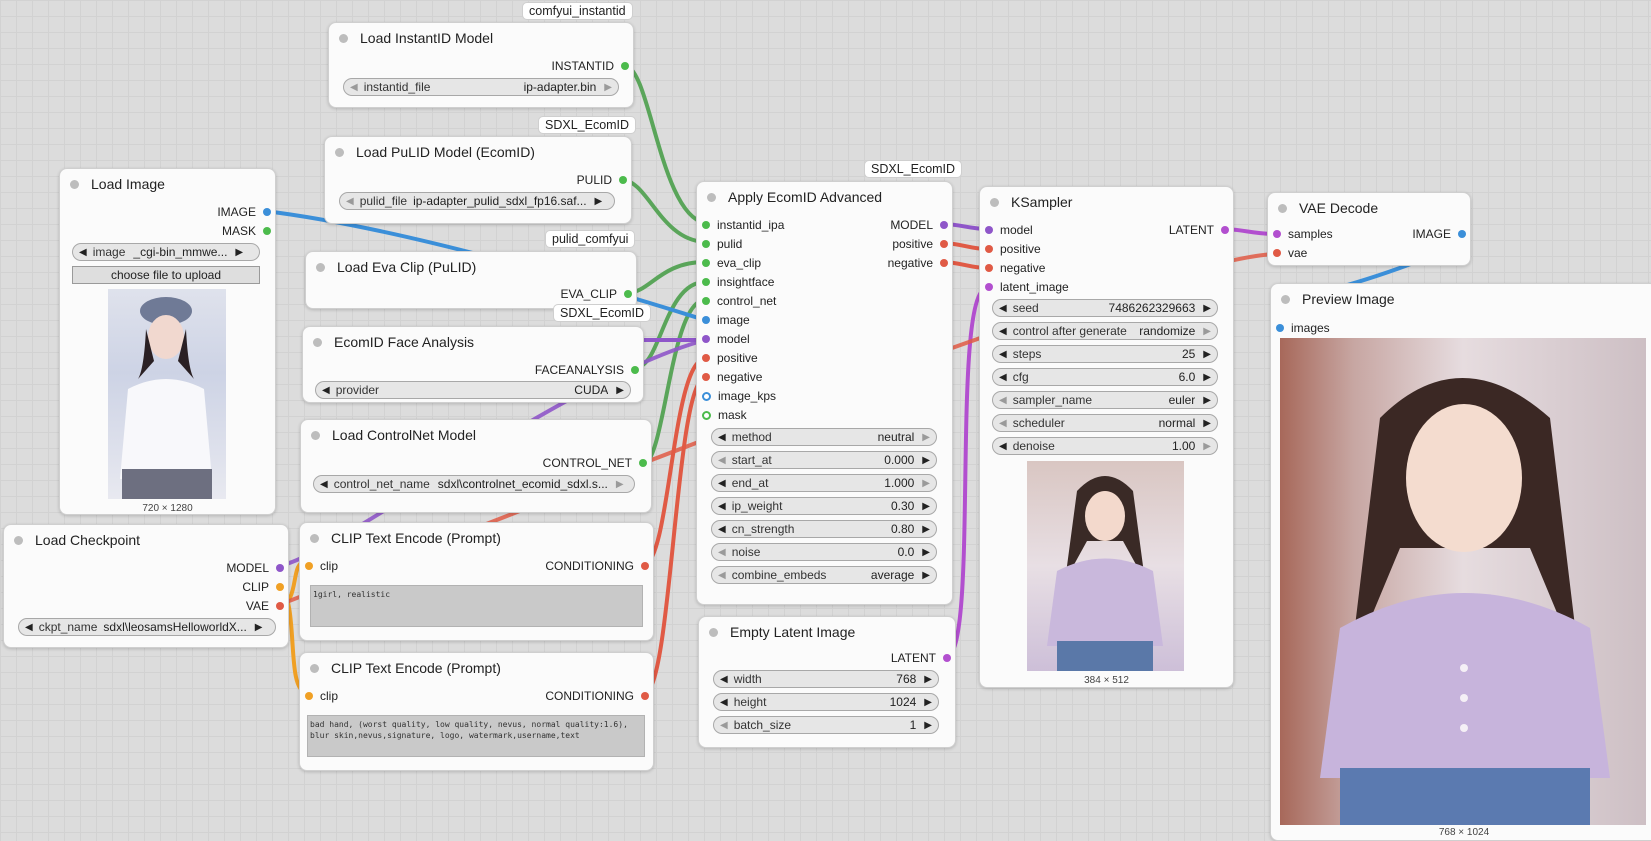 The height and width of the screenshot is (841, 1651). Describe the element at coordinates (263, 587) in the screenshot. I see `output-clip: CLIP` at that location.